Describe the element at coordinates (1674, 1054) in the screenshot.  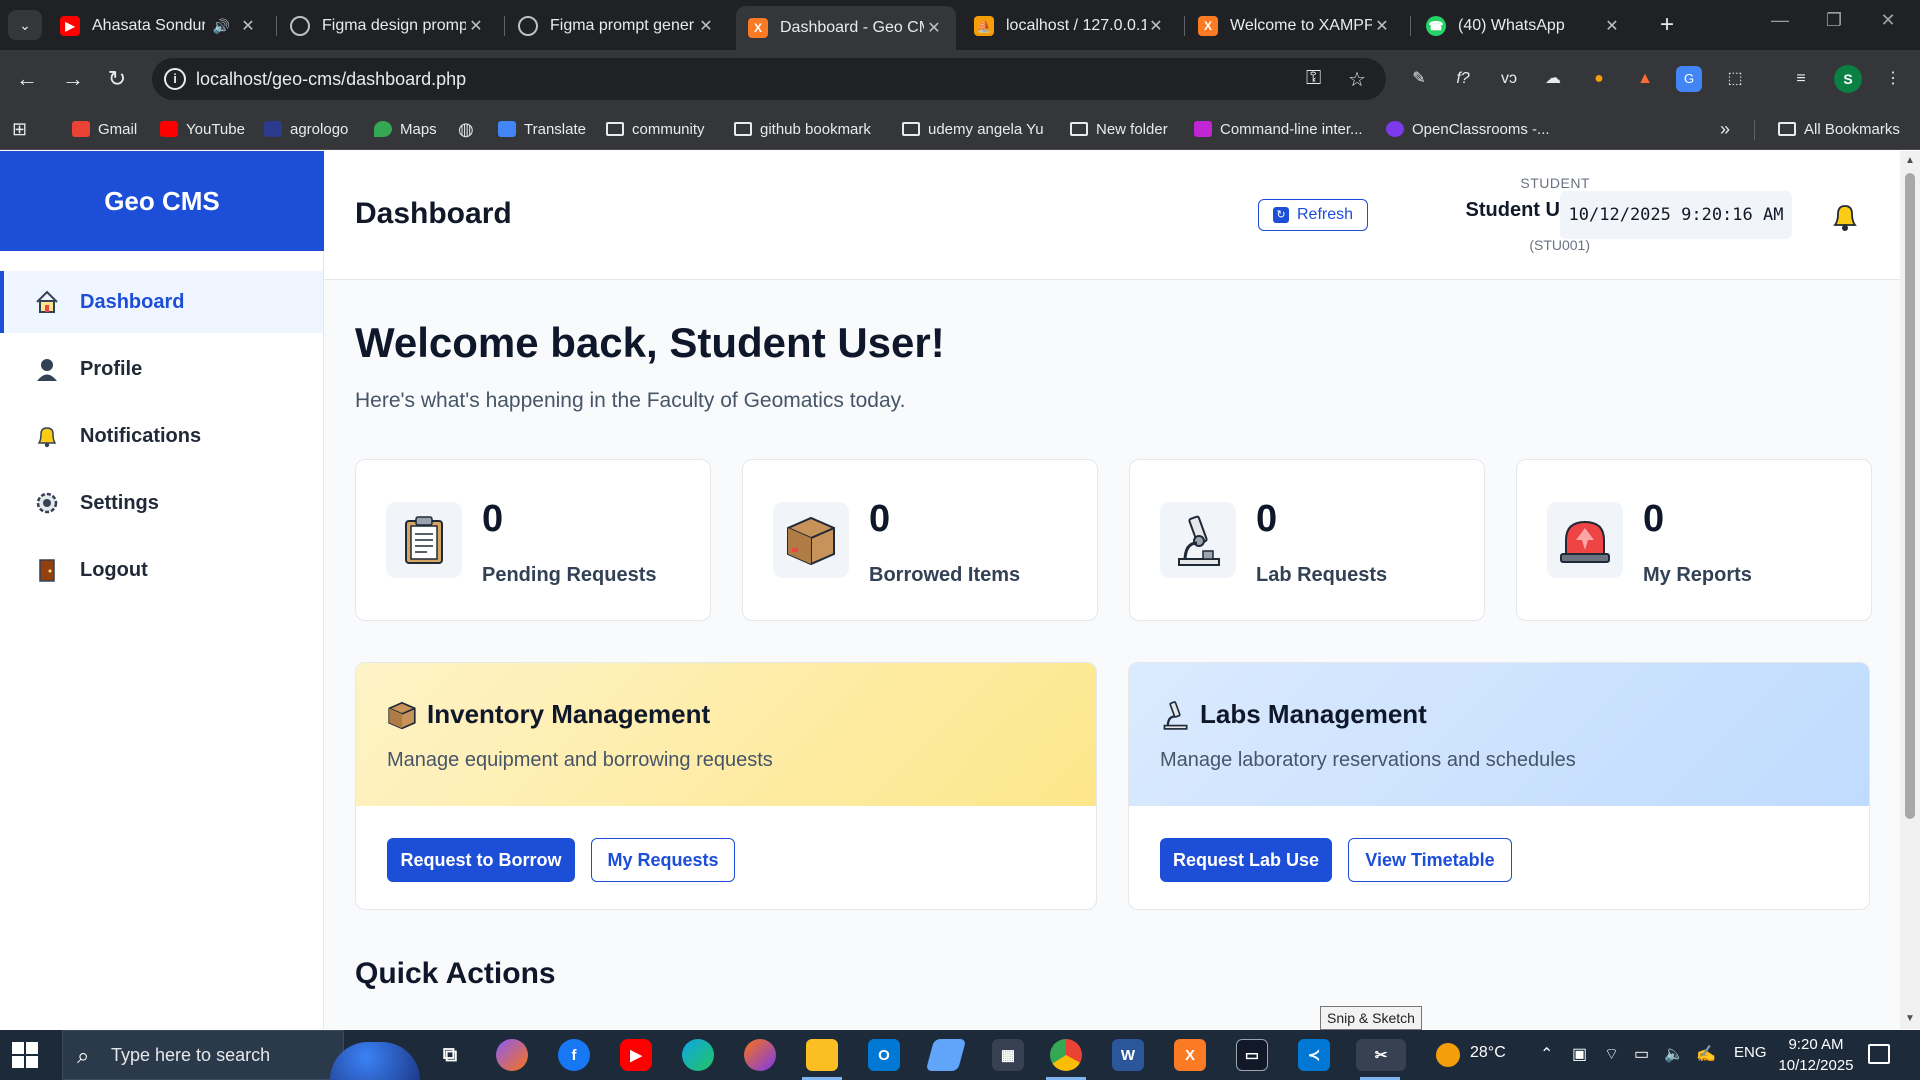
I see `volume-icon: 🔈` at that location.